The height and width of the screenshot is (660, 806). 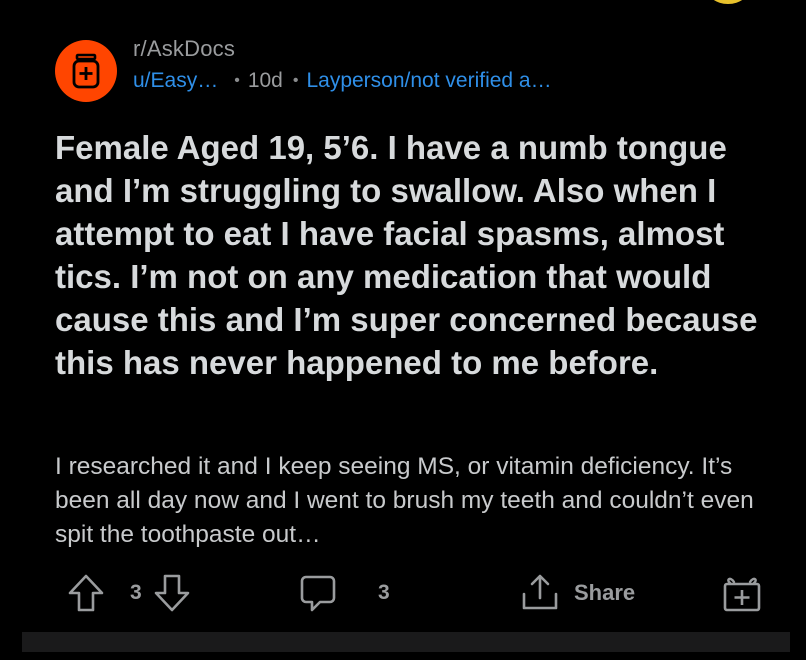 I want to click on share-button: Share, so click(x=577, y=593).